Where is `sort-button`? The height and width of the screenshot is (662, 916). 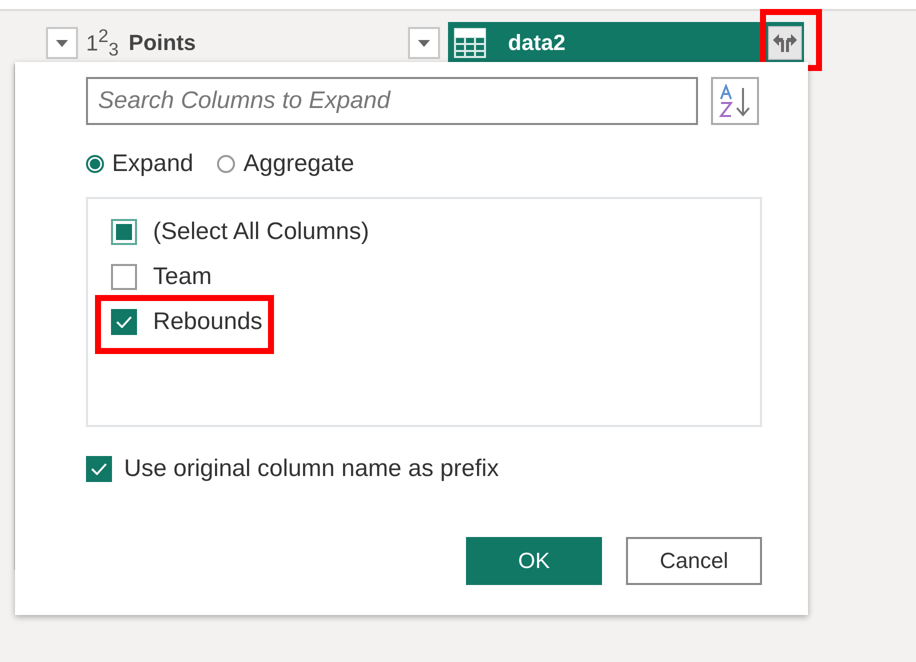 sort-button is located at coordinates (735, 101).